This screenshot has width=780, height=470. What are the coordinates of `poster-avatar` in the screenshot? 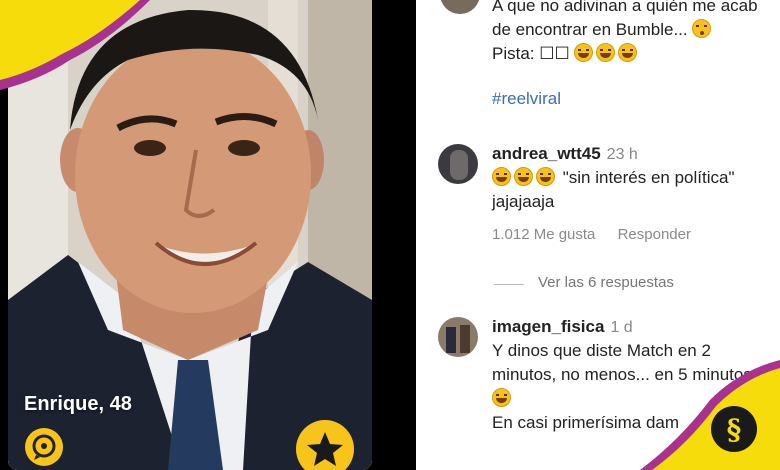 It's located at (460, 7).